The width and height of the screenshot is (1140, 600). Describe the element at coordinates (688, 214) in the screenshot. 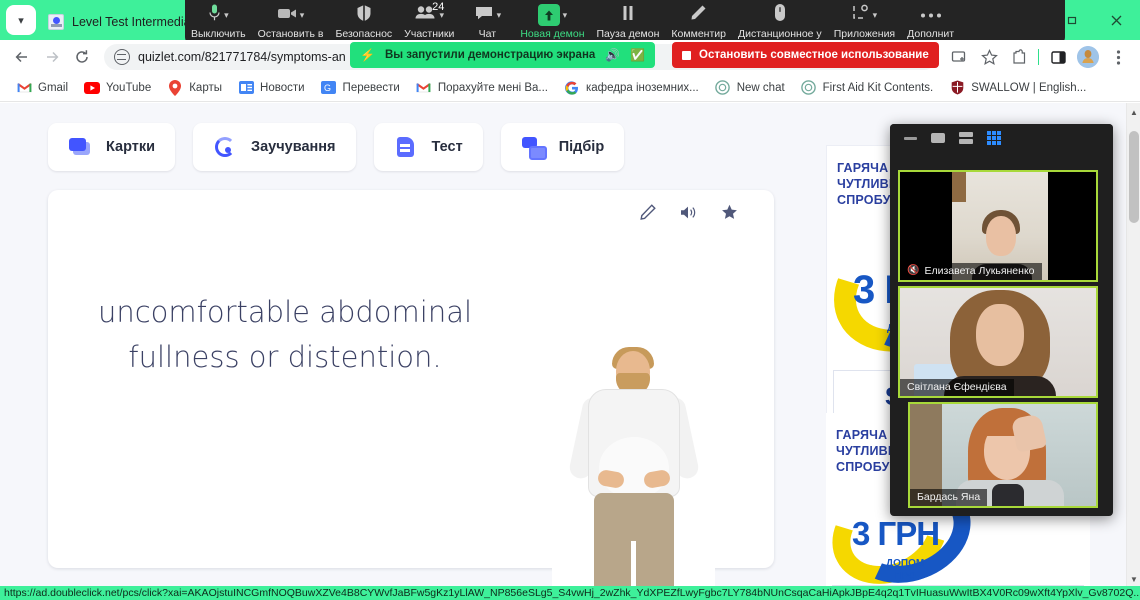

I see `audio-speaker-icon` at that location.